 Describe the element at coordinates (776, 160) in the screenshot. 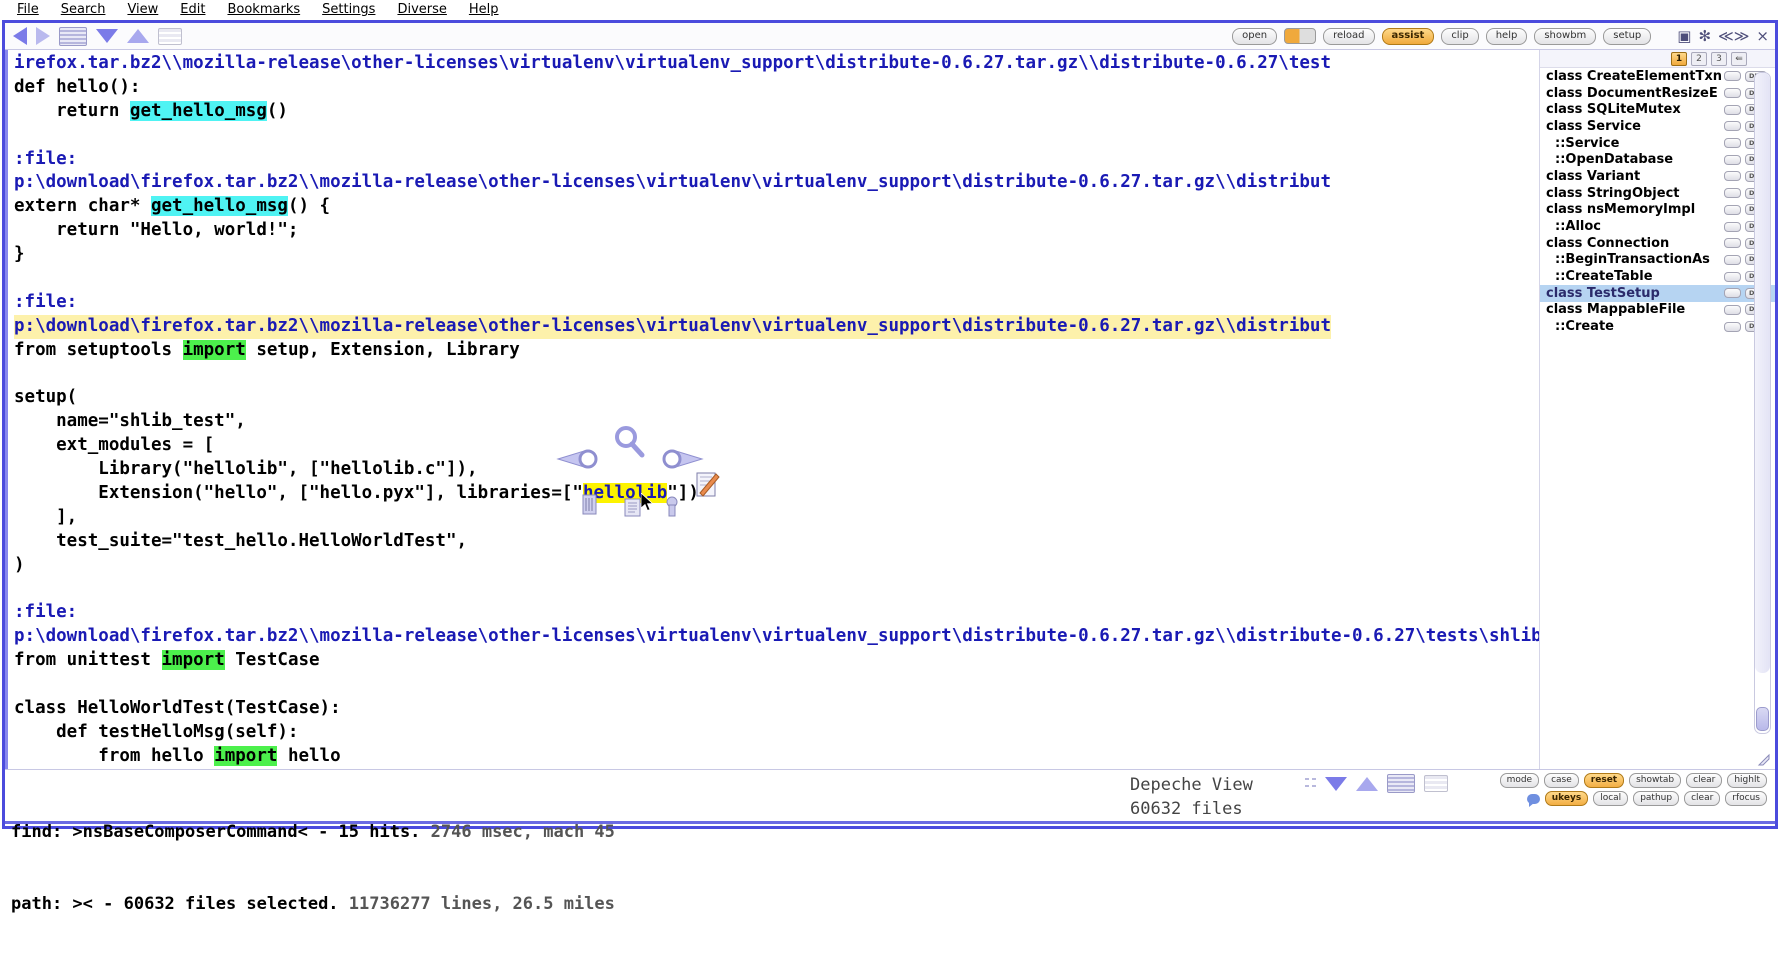

I see `code-line: :file:` at that location.